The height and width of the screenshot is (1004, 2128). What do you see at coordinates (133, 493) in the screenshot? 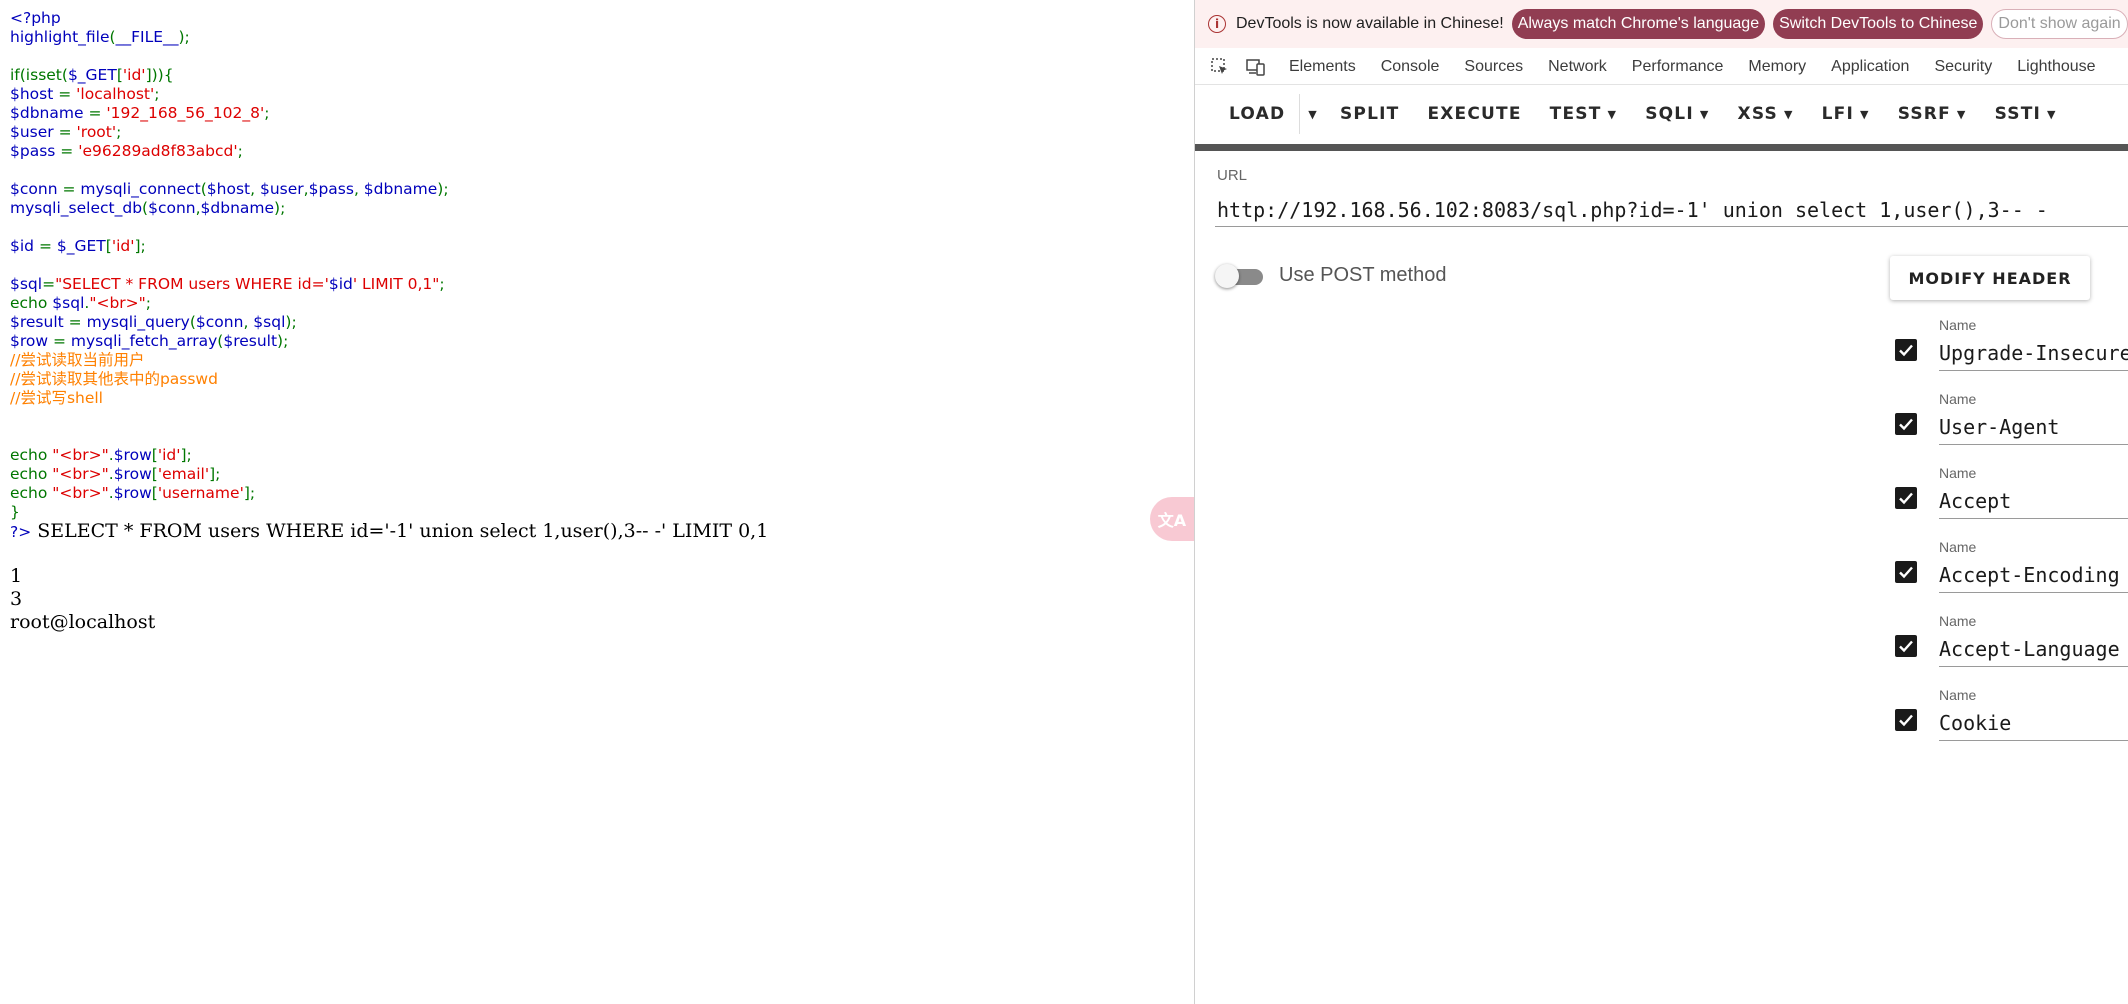
I see `code-line: echo "<br>".$row['username'];` at bounding box center [133, 493].